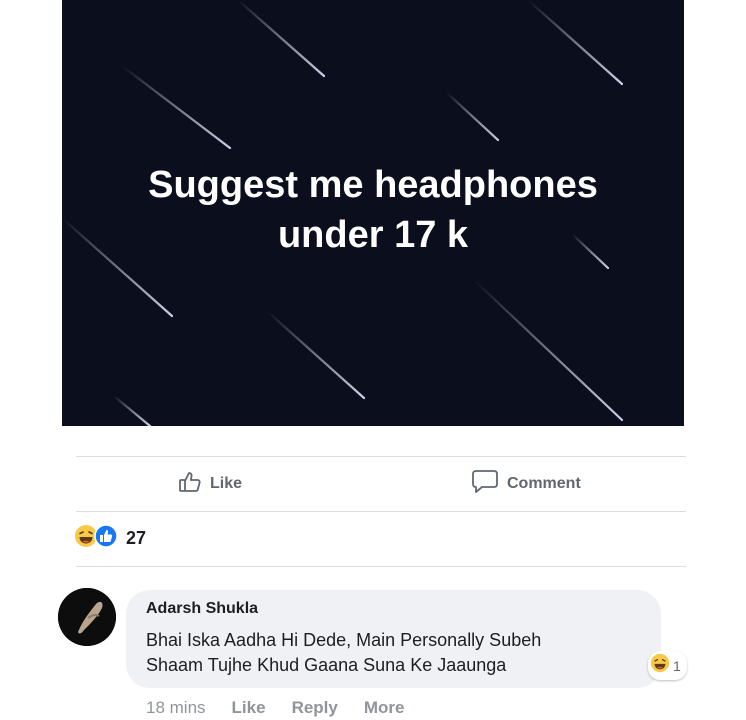  What do you see at coordinates (660, 665) in the screenshot?
I see `haha-reaction-icon` at bounding box center [660, 665].